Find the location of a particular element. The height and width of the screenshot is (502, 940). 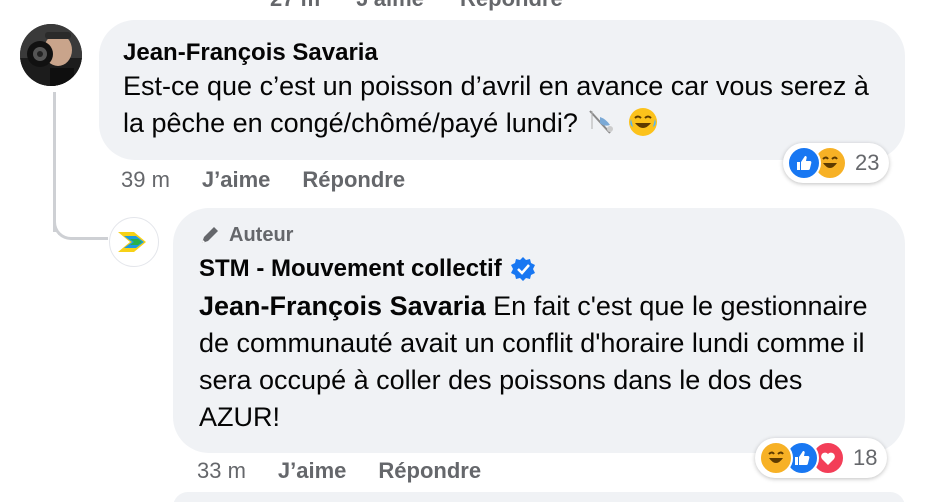

thread-connector is located at coordinates (80, 220).